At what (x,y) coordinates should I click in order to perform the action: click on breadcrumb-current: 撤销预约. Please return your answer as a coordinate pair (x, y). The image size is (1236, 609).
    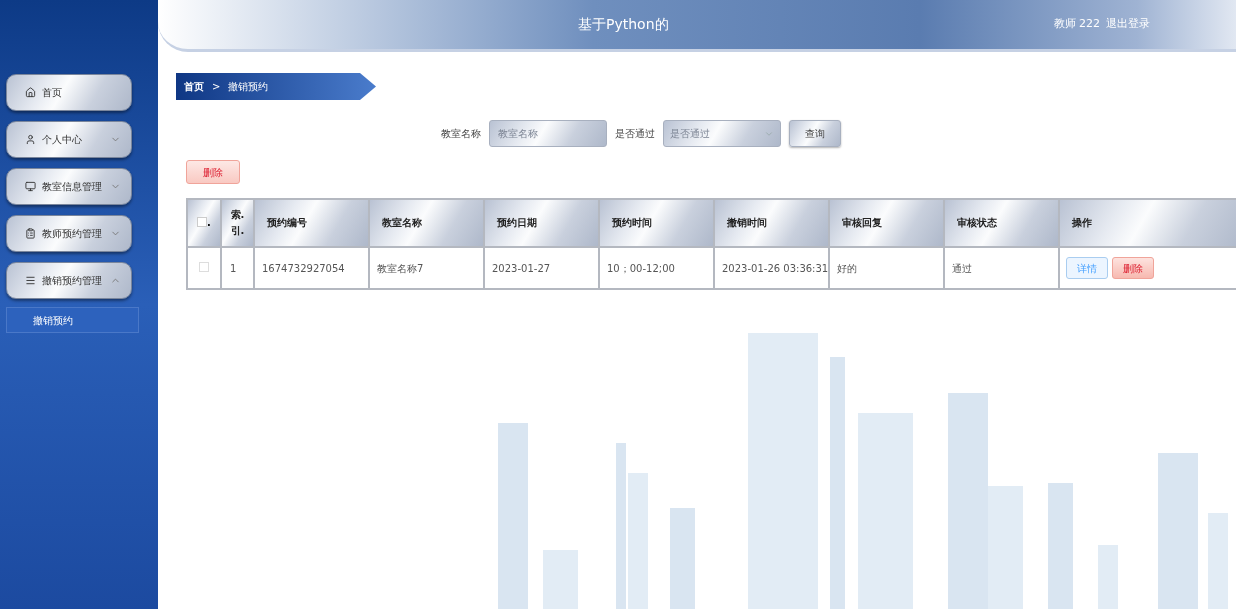
    Looking at the image, I should click on (248, 87).